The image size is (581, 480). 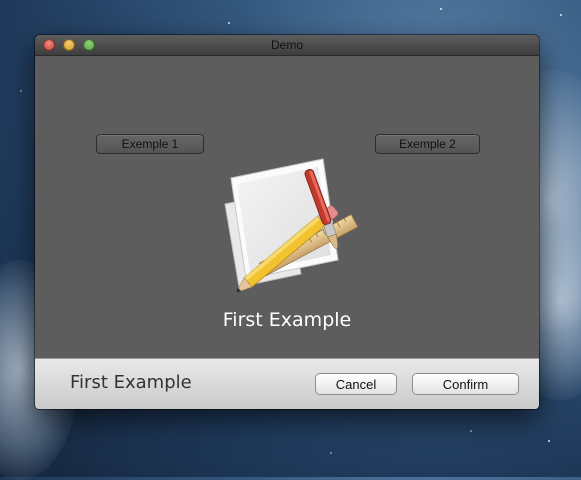 What do you see at coordinates (465, 384) in the screenshot?
I see `confirm-button: Confirm` at bounding box center [465, 384].